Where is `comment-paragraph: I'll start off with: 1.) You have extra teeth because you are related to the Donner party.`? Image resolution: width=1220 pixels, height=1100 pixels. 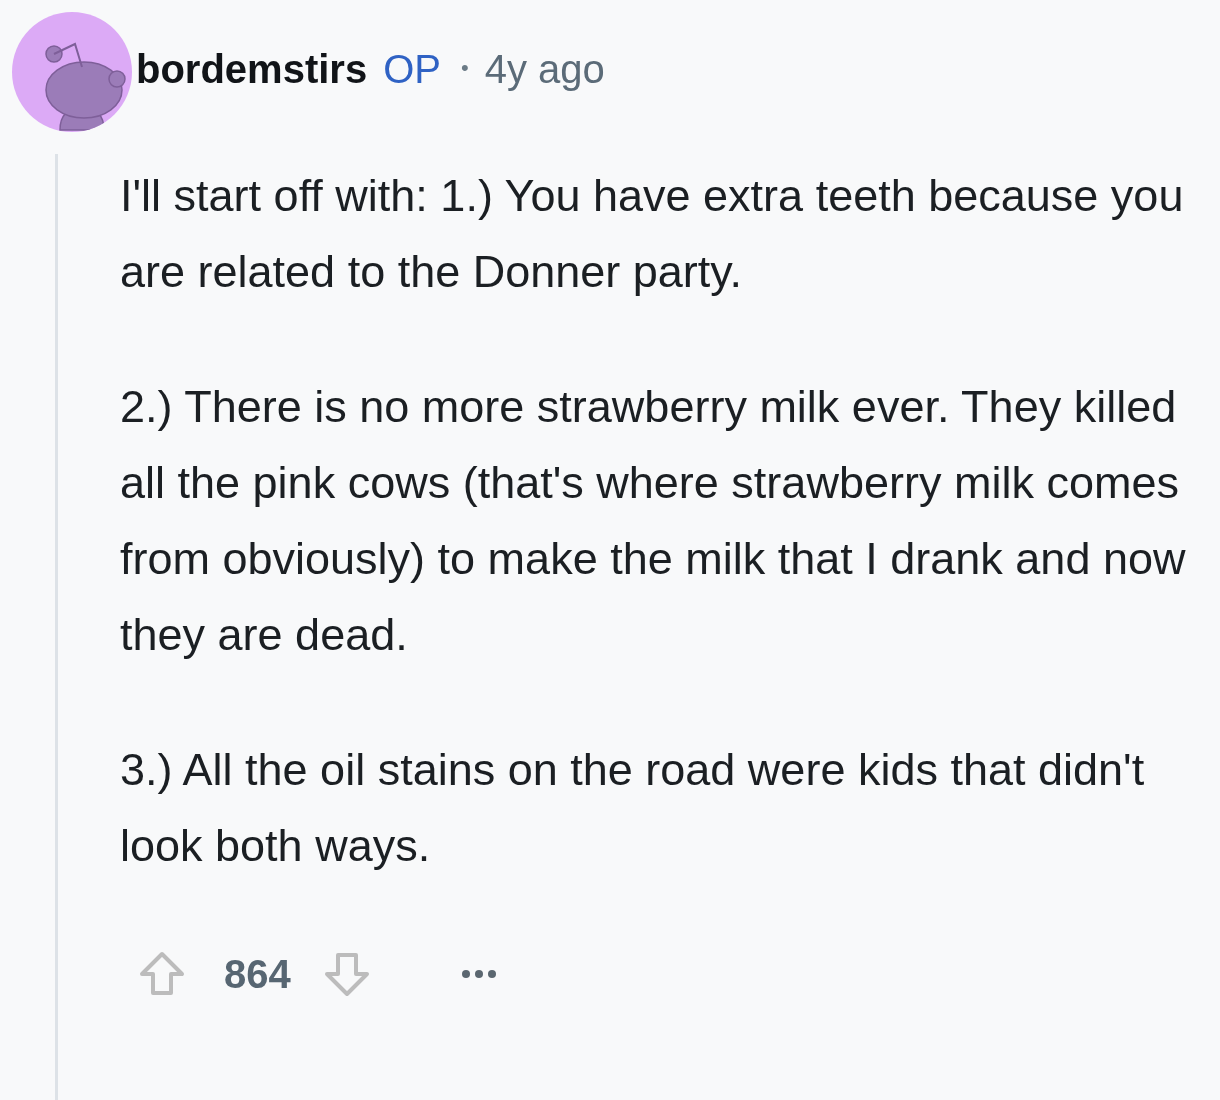 comment-paragraph: I'll start off with: 1.) You have extra teeth because you are related to the Donner party. is located at coordinates (652, 234).